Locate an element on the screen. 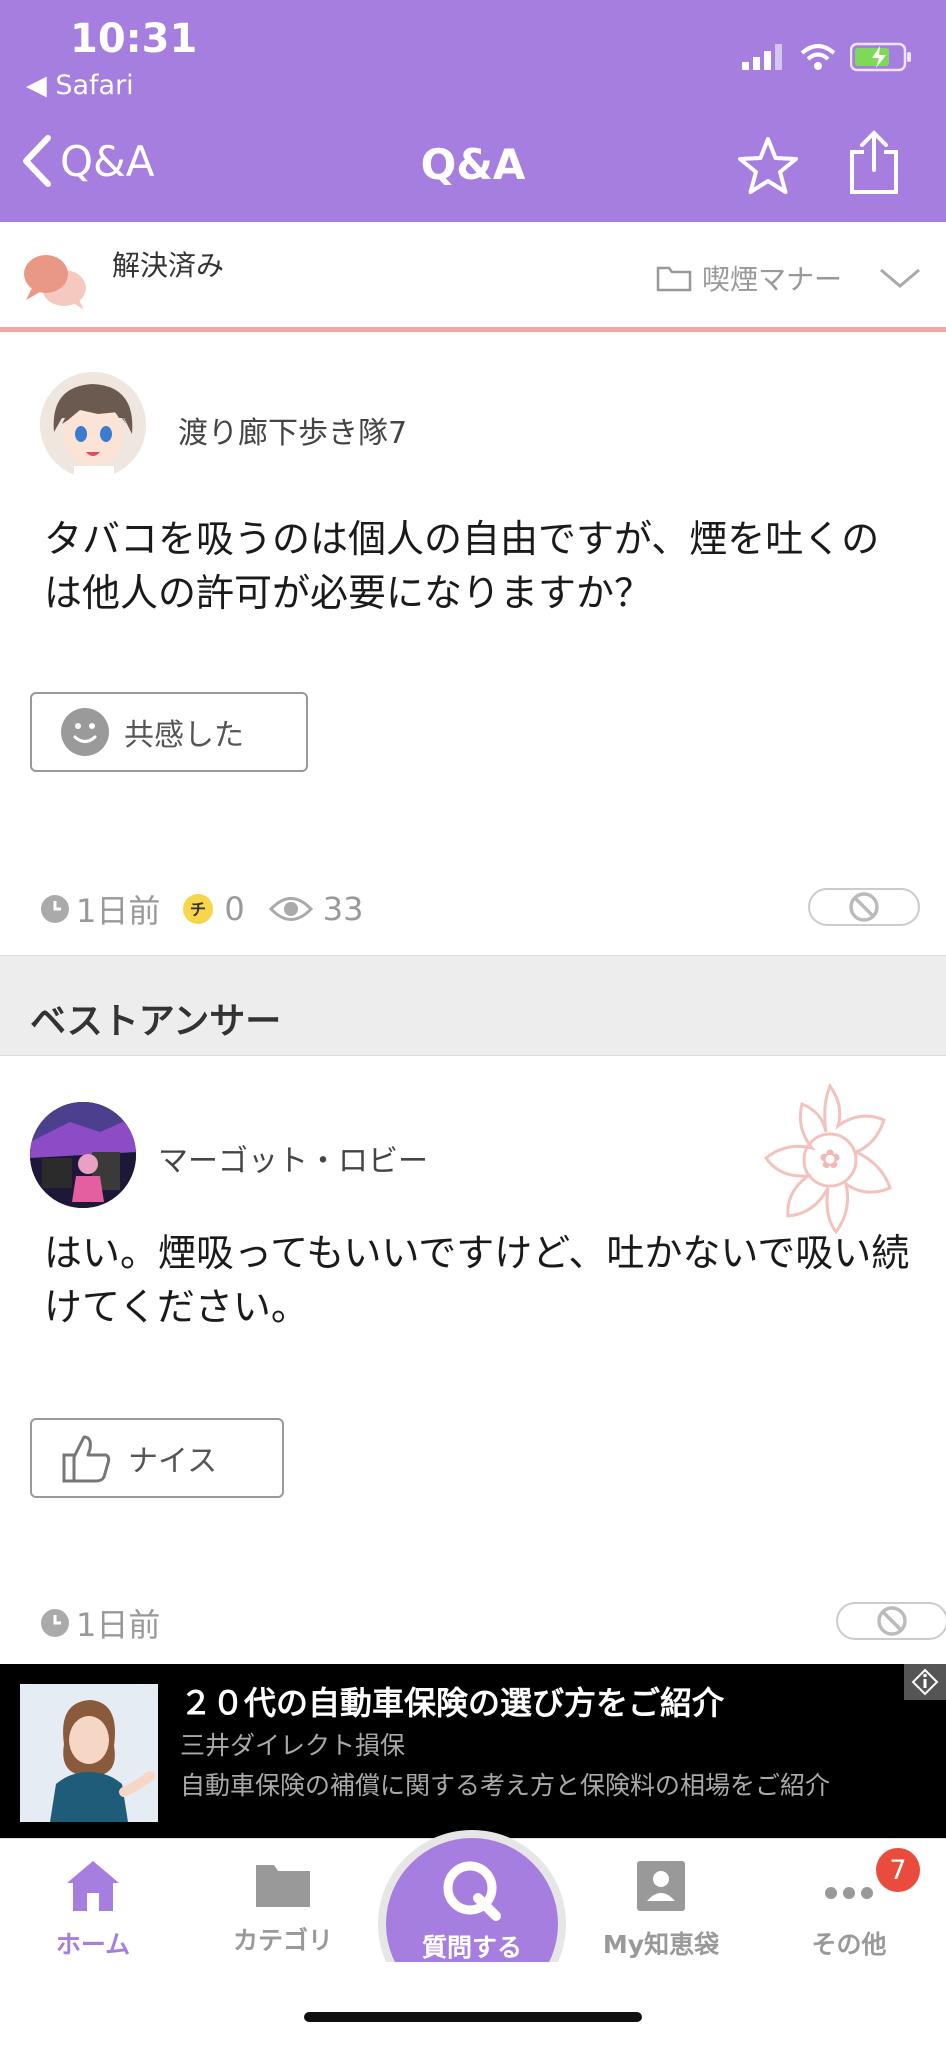  ad-info-button is located at coordinates (925, 1682).